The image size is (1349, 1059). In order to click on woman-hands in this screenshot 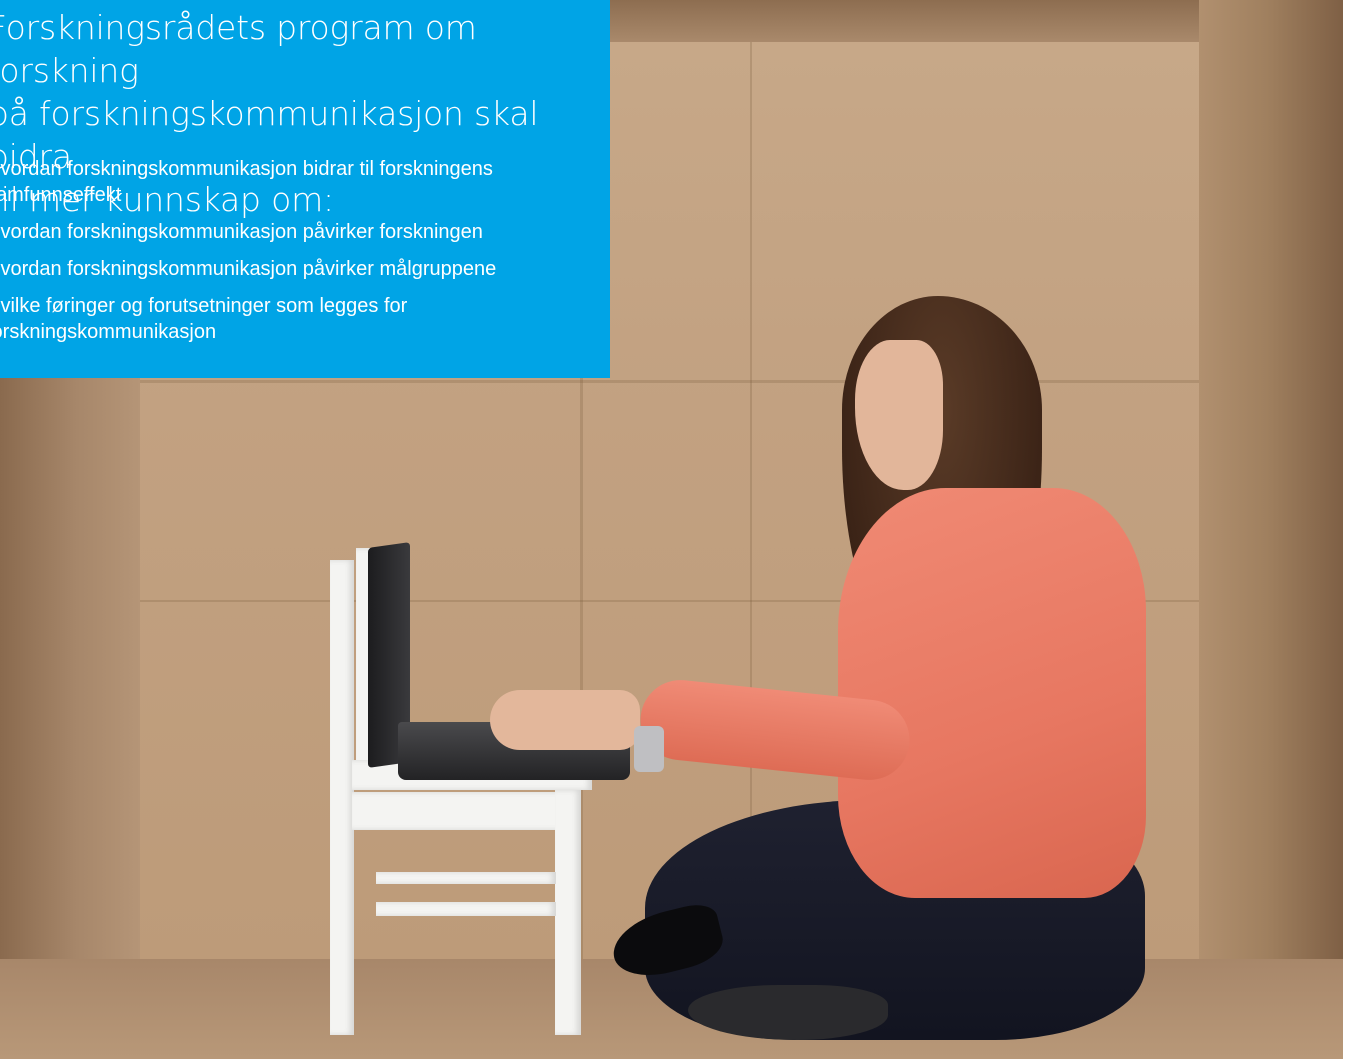, I will do `click(565, 720)`.